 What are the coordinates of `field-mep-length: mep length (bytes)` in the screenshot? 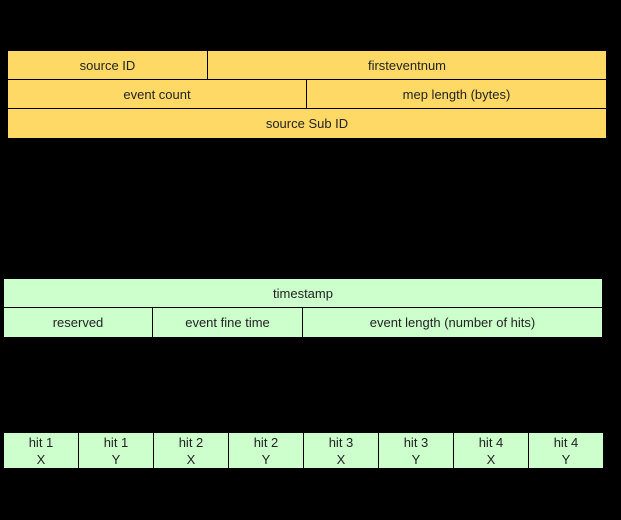 It's located at (456, 94).